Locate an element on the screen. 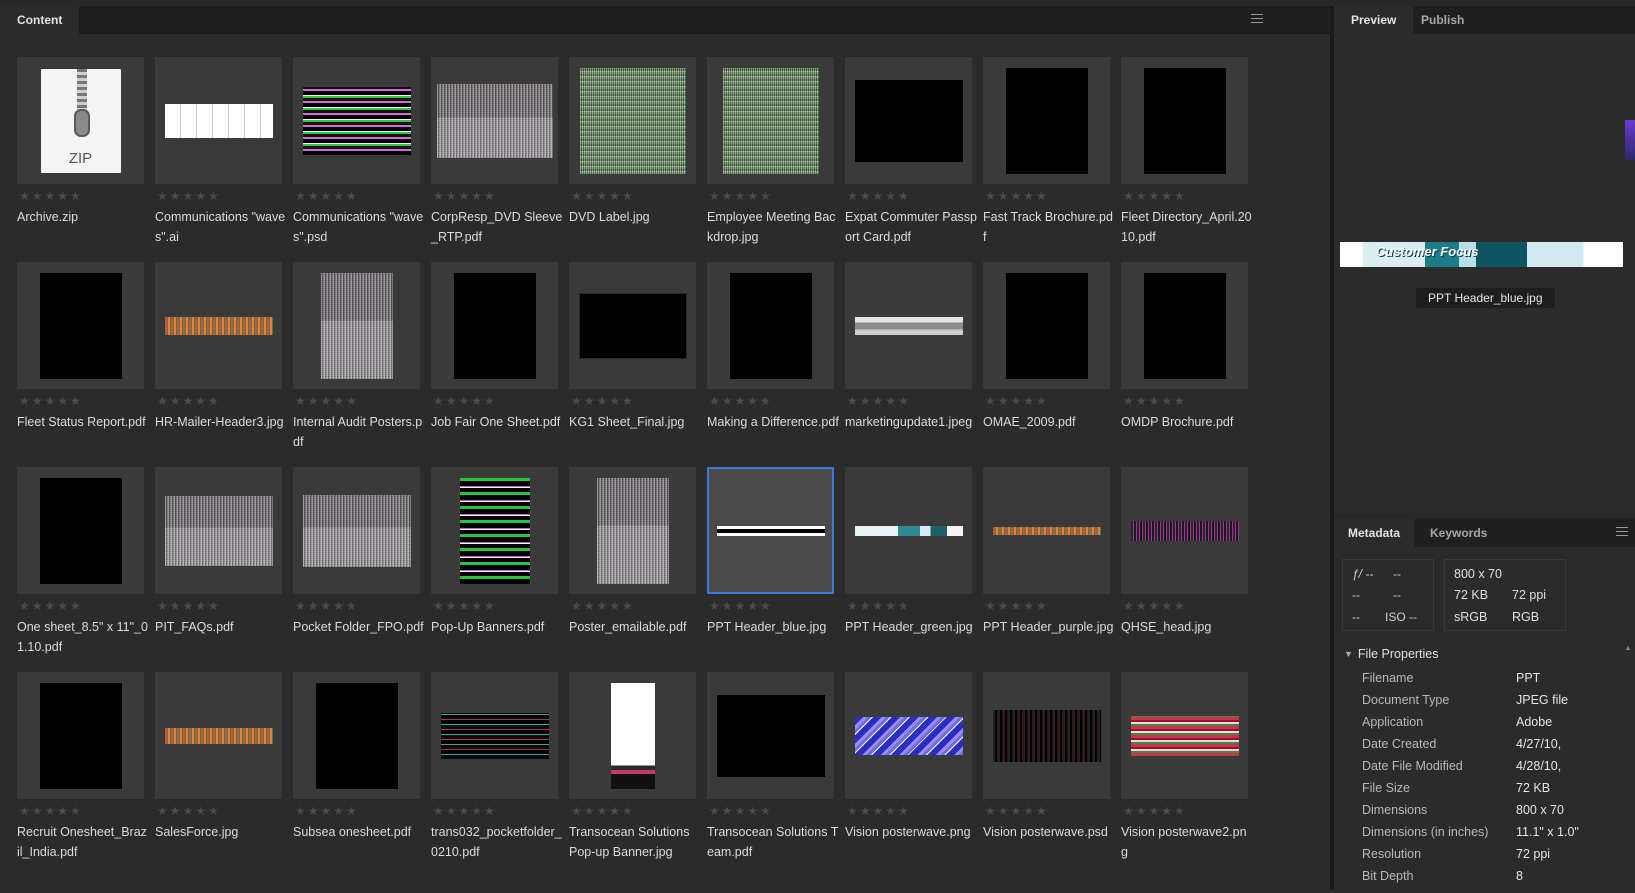 The image size is (1635, 893). content-item: ★★★★★ One sheet_8.5" x 11"_01.10.pdf is located at coordinates (82, 572).